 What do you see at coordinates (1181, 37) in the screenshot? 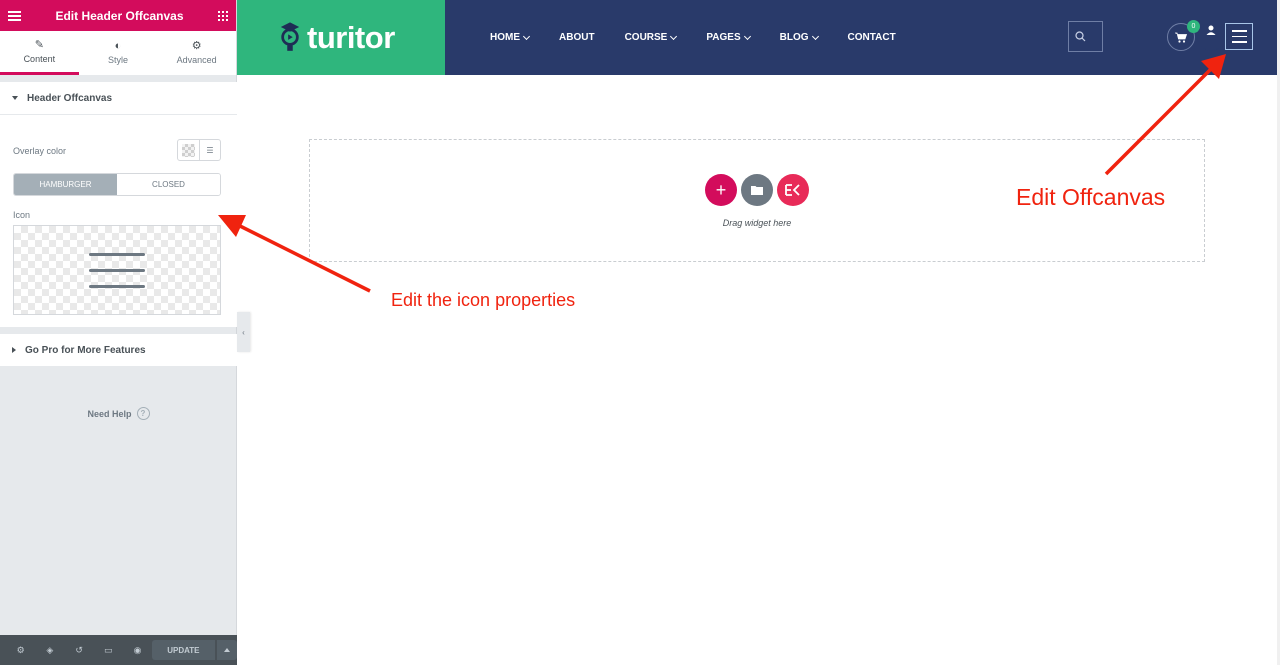
I see `cart-icon` at bounding box center [1181, 37].